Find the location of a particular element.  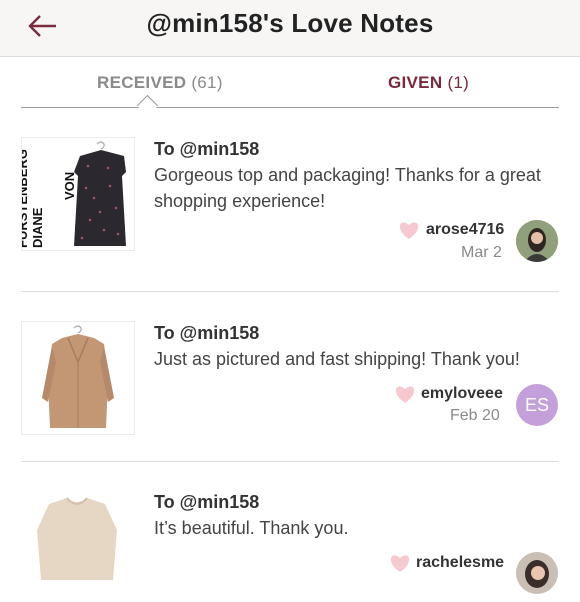

tab-received-count: (61) is located at coordinates (207, 82).